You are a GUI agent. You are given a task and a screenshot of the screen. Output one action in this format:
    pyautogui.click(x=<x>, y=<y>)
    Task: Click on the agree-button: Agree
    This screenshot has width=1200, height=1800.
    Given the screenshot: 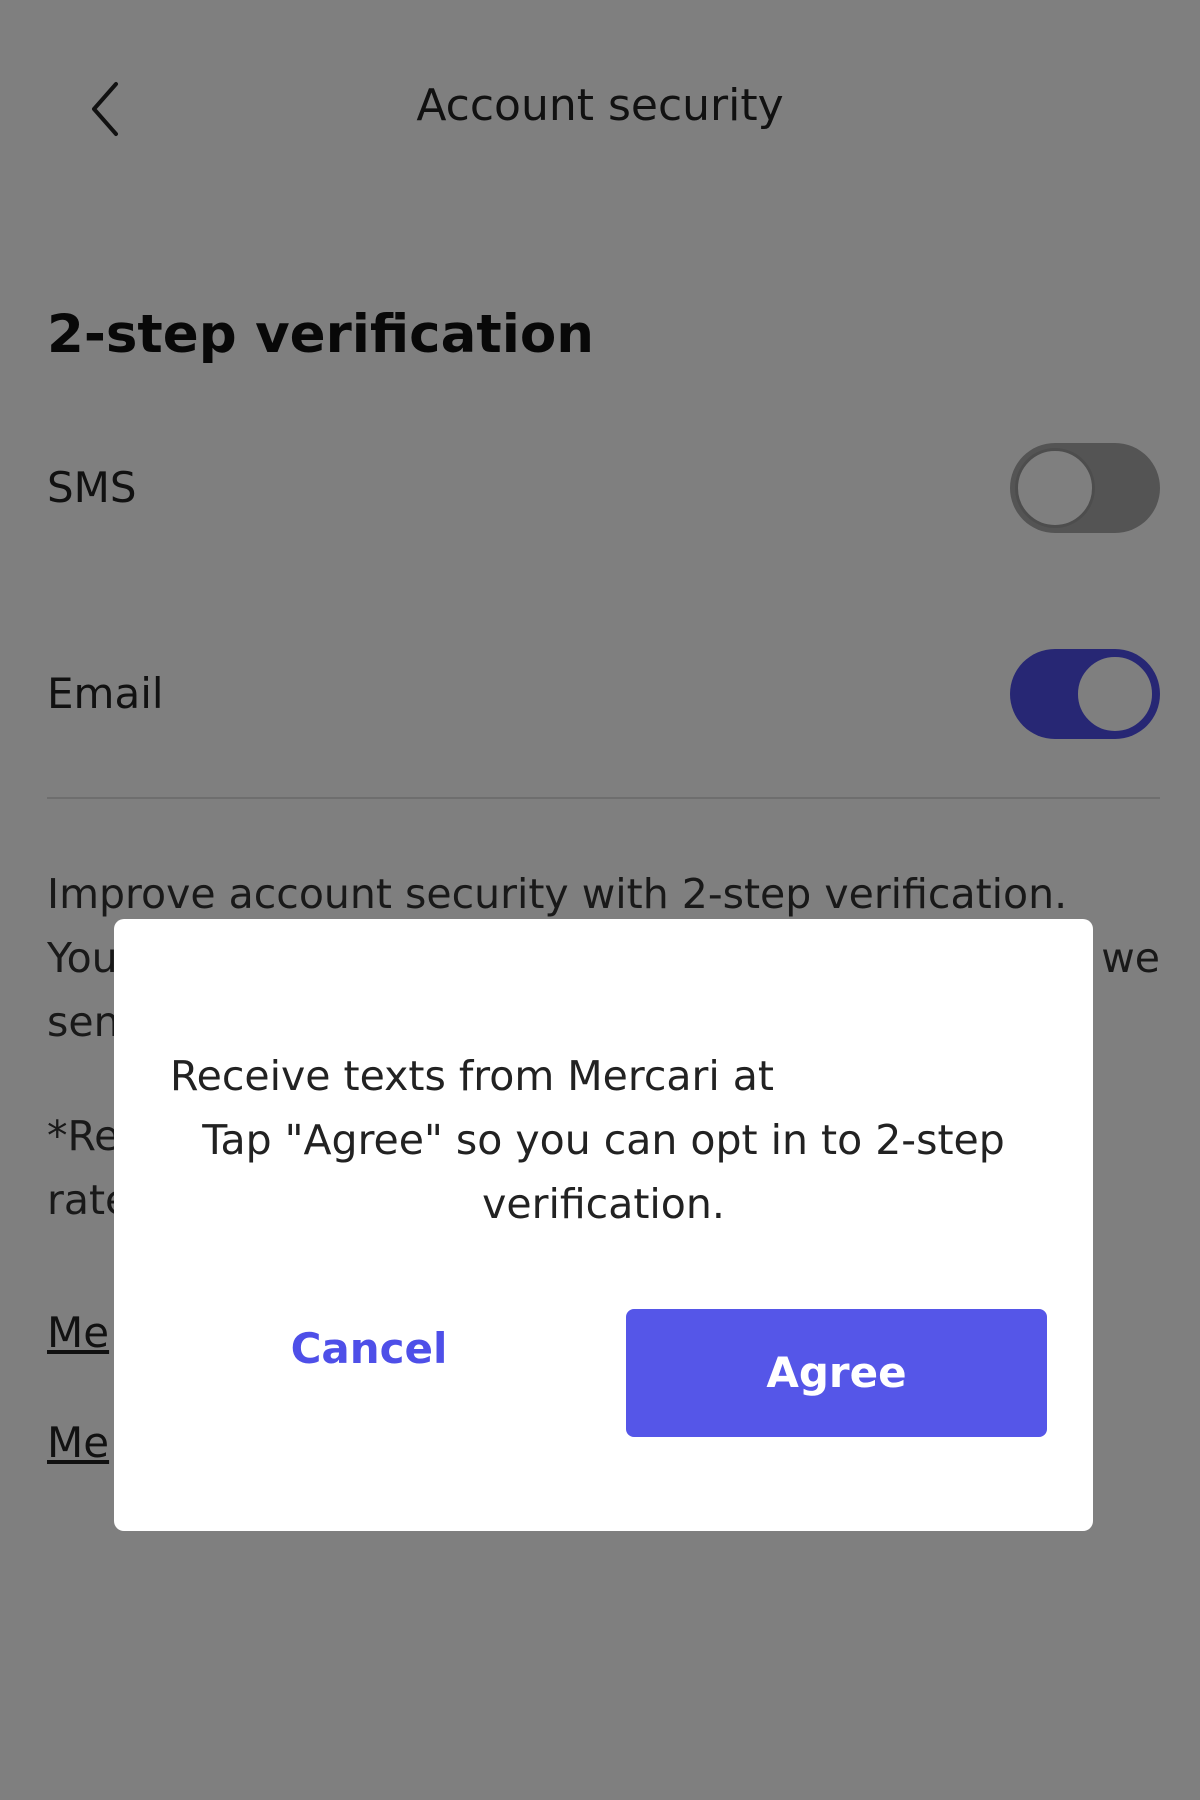 What is the action you would take?
    pyautogui.click(x=836, y=1373)
    